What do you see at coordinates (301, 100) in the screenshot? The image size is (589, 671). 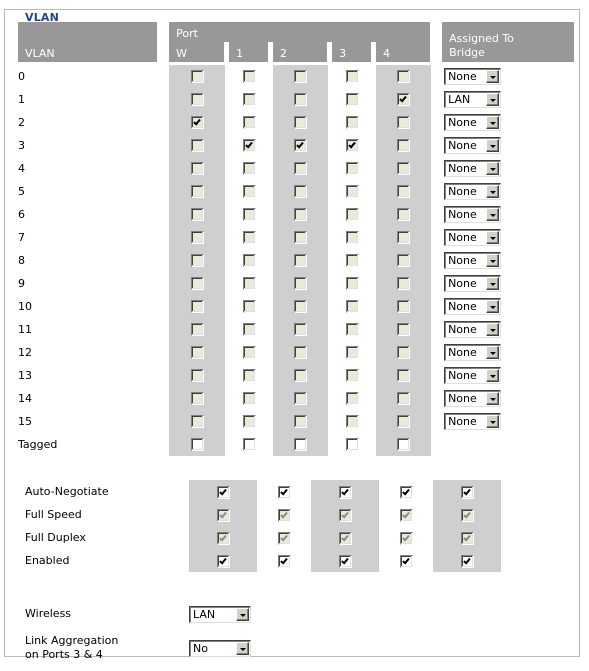 I see `vlan-1-port-2-checkbox` at bounding box center [301, 100].